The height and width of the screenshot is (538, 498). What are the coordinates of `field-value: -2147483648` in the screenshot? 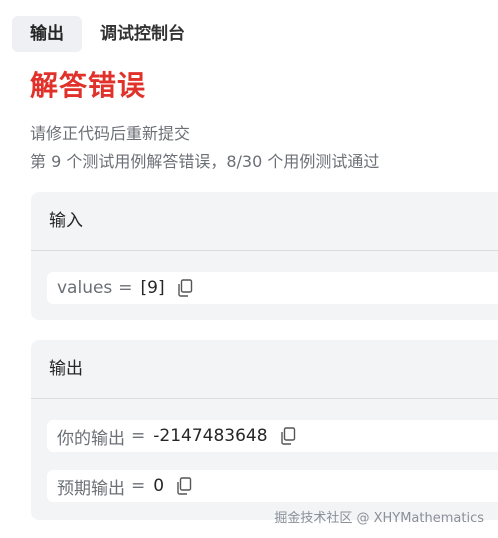 It's located at (210, 436).